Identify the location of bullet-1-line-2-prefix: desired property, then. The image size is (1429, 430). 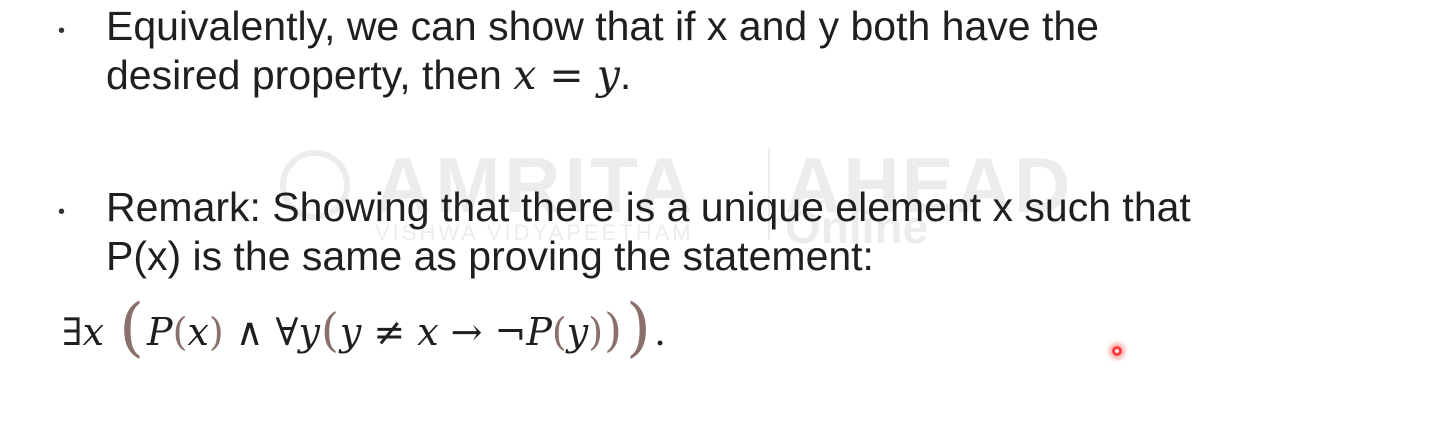
(310, 75).